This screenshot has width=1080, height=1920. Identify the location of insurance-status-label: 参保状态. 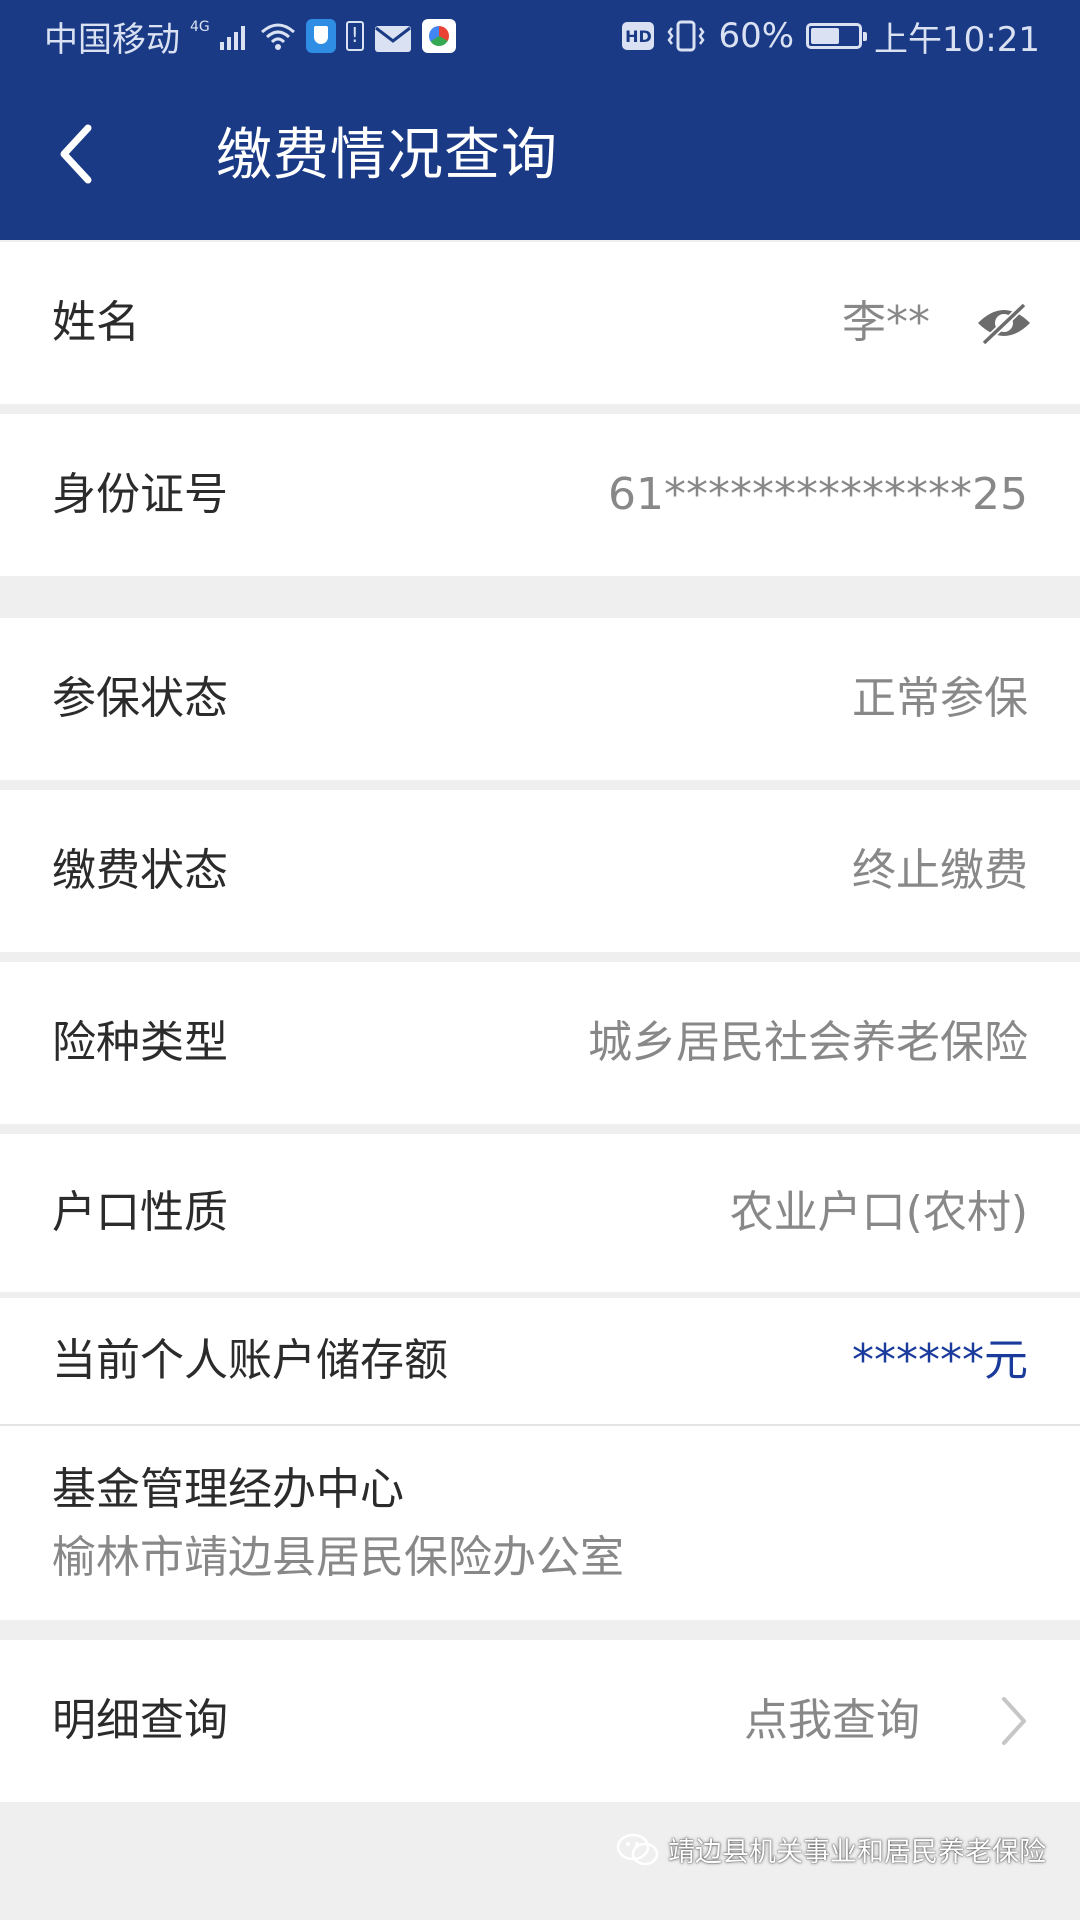
(140, 698).